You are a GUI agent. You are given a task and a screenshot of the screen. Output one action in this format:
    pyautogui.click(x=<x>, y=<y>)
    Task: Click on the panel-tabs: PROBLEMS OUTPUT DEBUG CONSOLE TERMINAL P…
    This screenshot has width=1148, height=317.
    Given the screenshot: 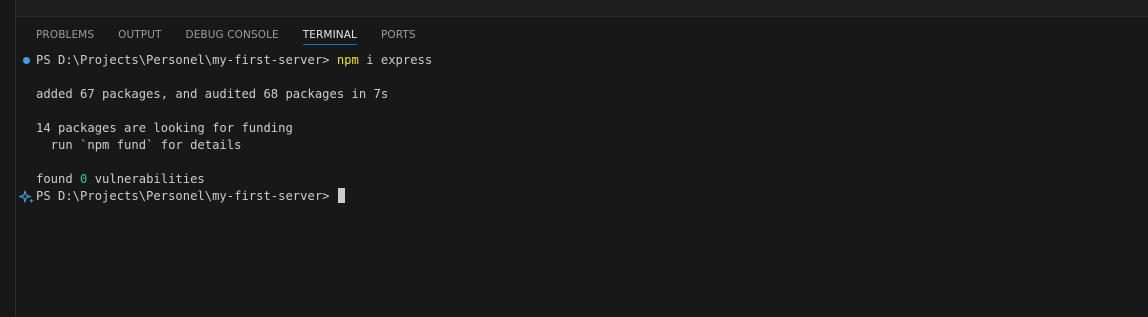 What is the action you would take?
    pyautogui.click(x=238, y=37)
    